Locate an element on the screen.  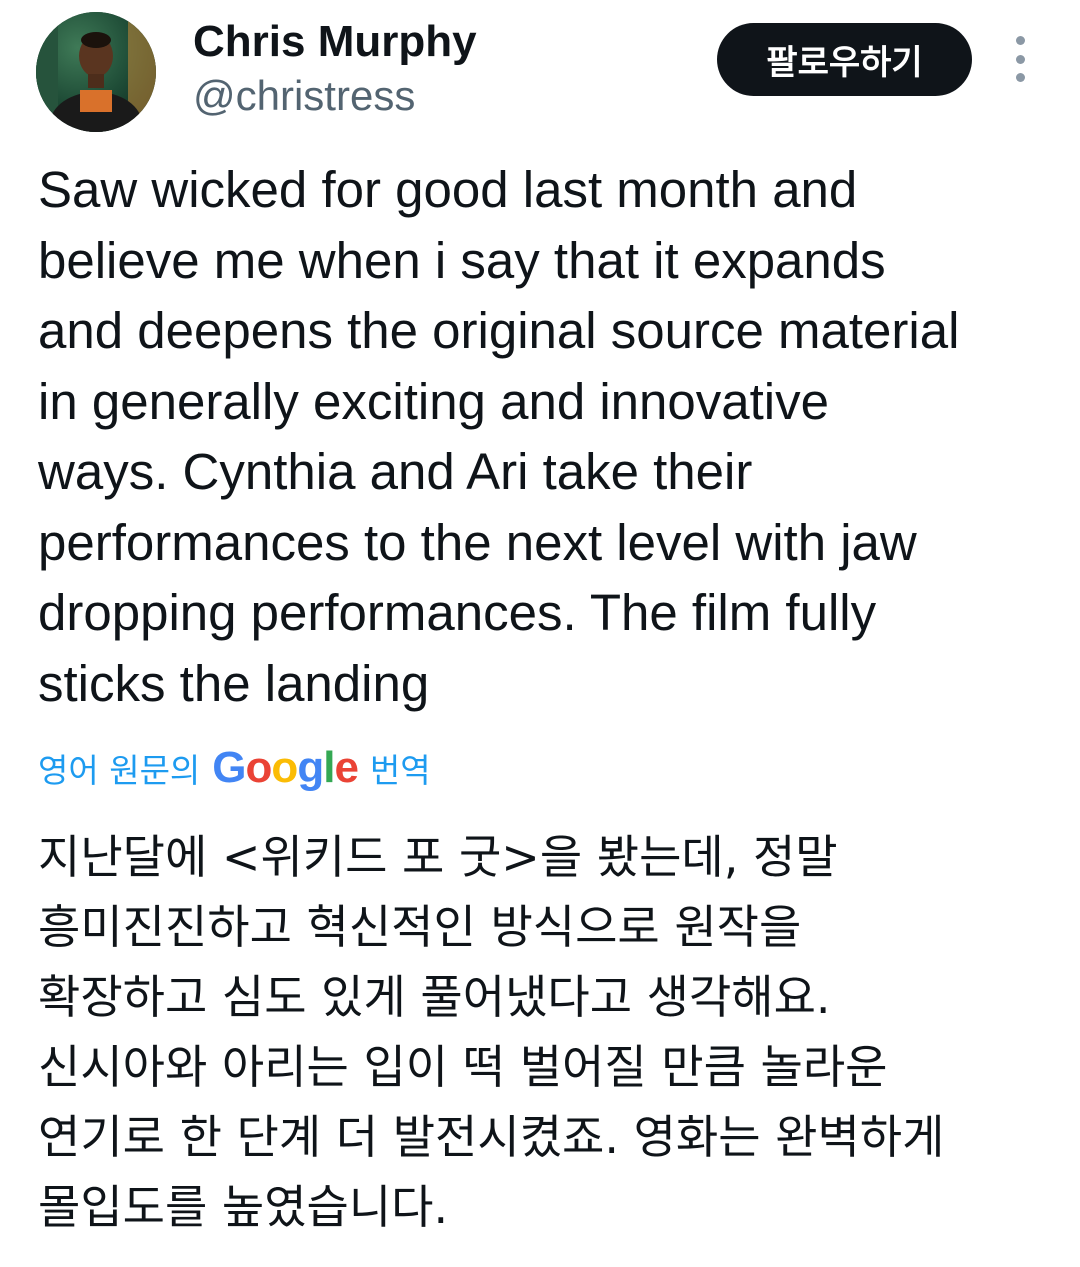
follow-button: 팔로우하기 is located at coordinates (844, 59).